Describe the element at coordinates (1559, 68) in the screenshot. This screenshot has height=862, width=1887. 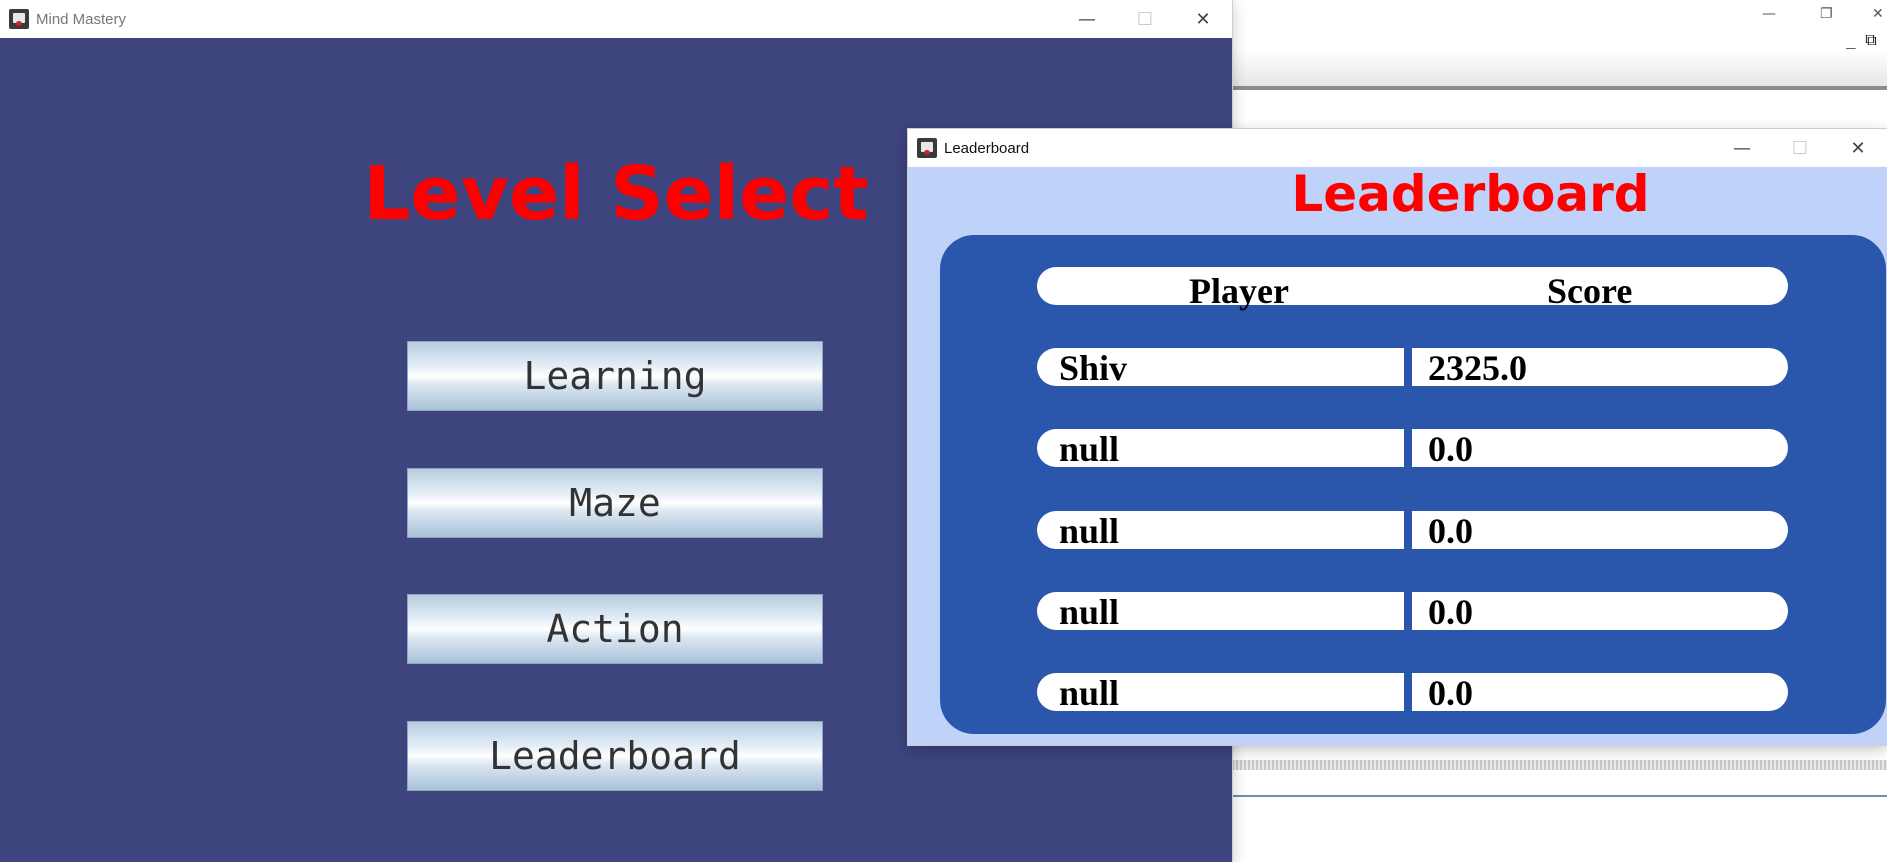
I see `background-toolbar` at that location.